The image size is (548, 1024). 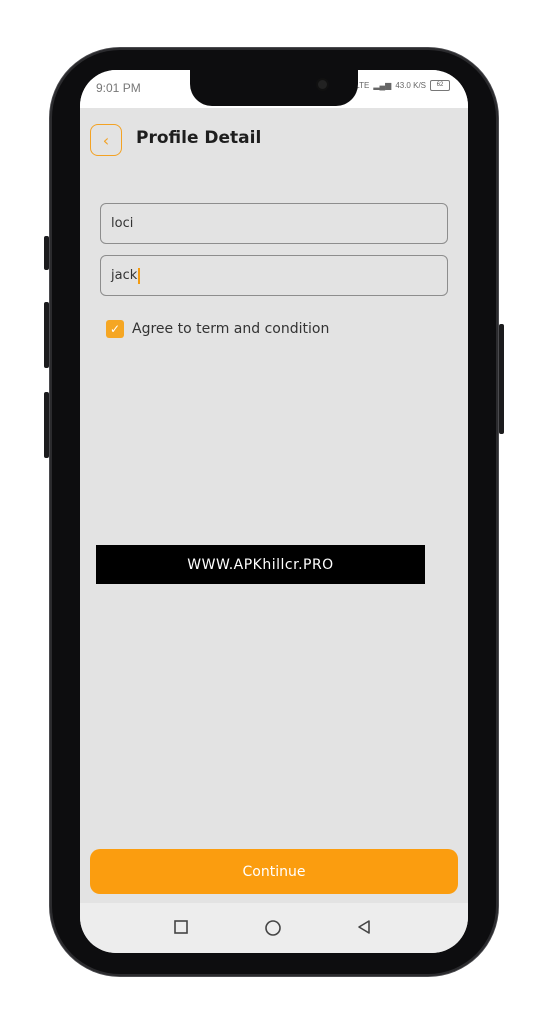 I want to click on last-name-input: jack, so click(x=274, y=275).